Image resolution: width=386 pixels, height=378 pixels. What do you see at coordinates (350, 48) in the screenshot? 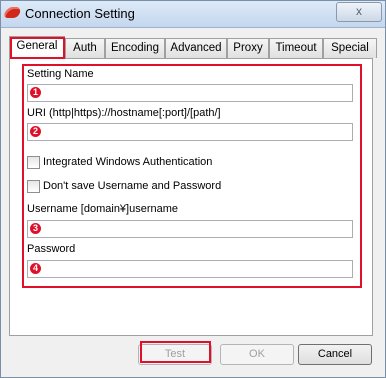
I see `tab-special: Special` at bounding box center [350, 48].